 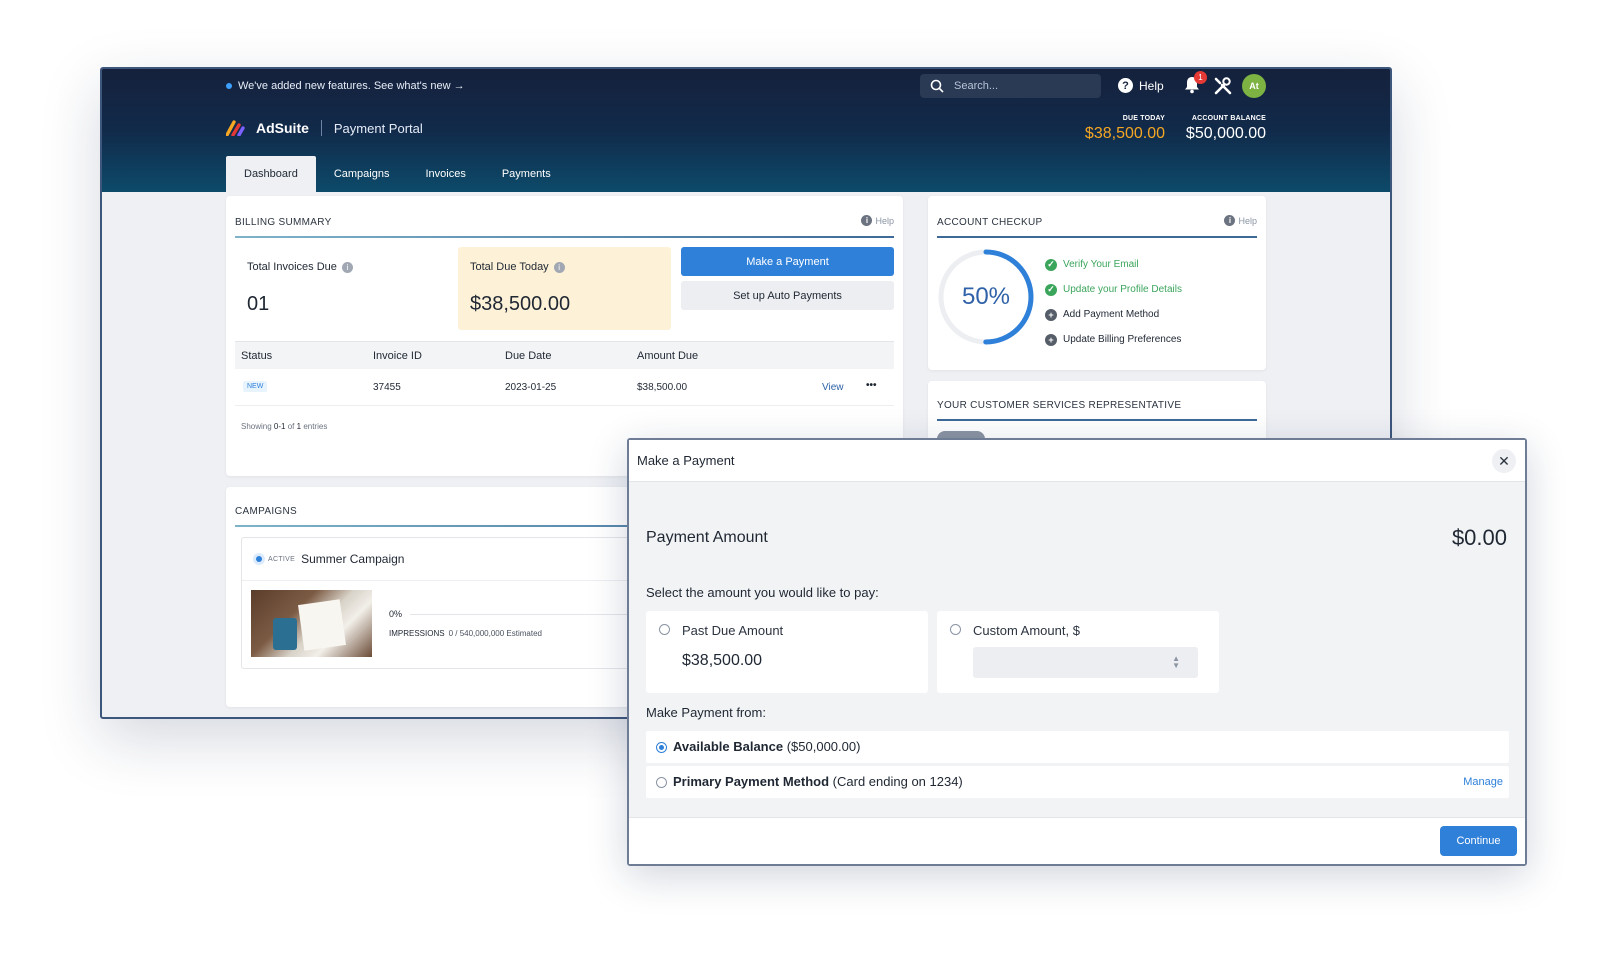 I want to click on showing-entries: Showing 0-1 of 1 entries, so click(x=284, y=426).